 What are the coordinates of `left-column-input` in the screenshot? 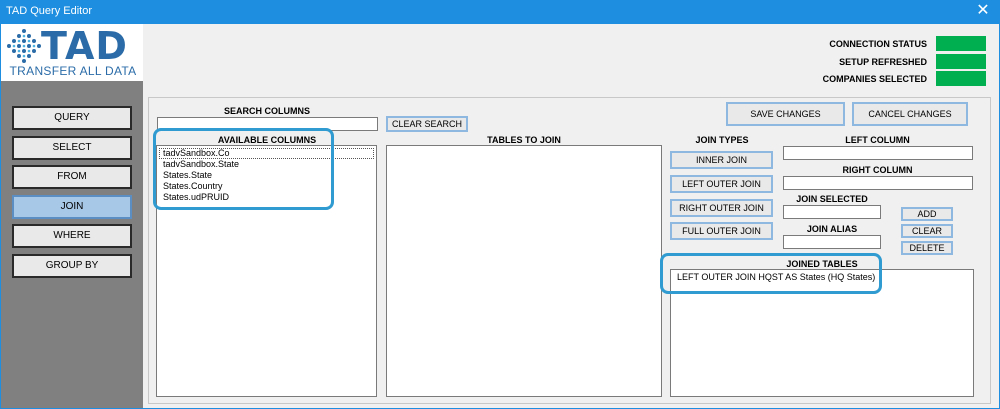 It's located at (878, 153).